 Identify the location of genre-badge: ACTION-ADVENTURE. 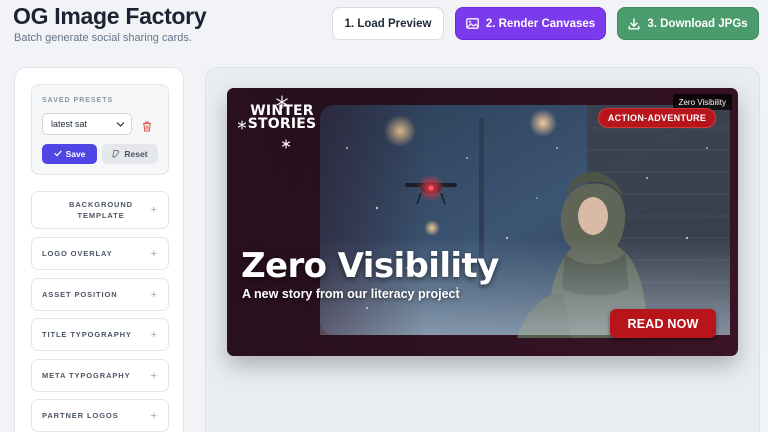
(657, 118).